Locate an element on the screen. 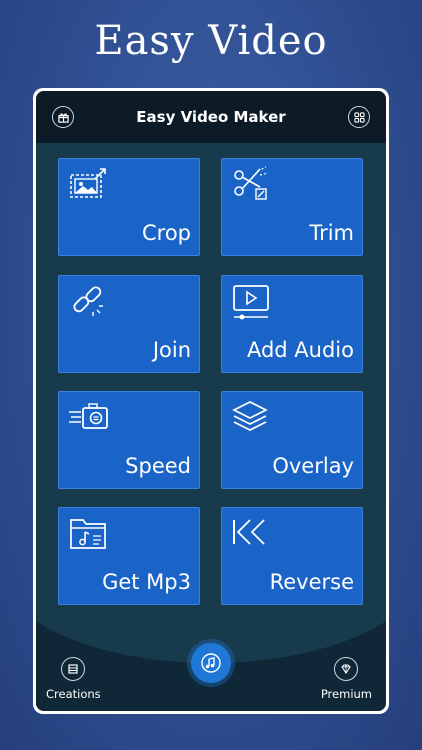 The height and width of the screenshot is (750, 422). grid-icon is located at coordinates (359, 117).